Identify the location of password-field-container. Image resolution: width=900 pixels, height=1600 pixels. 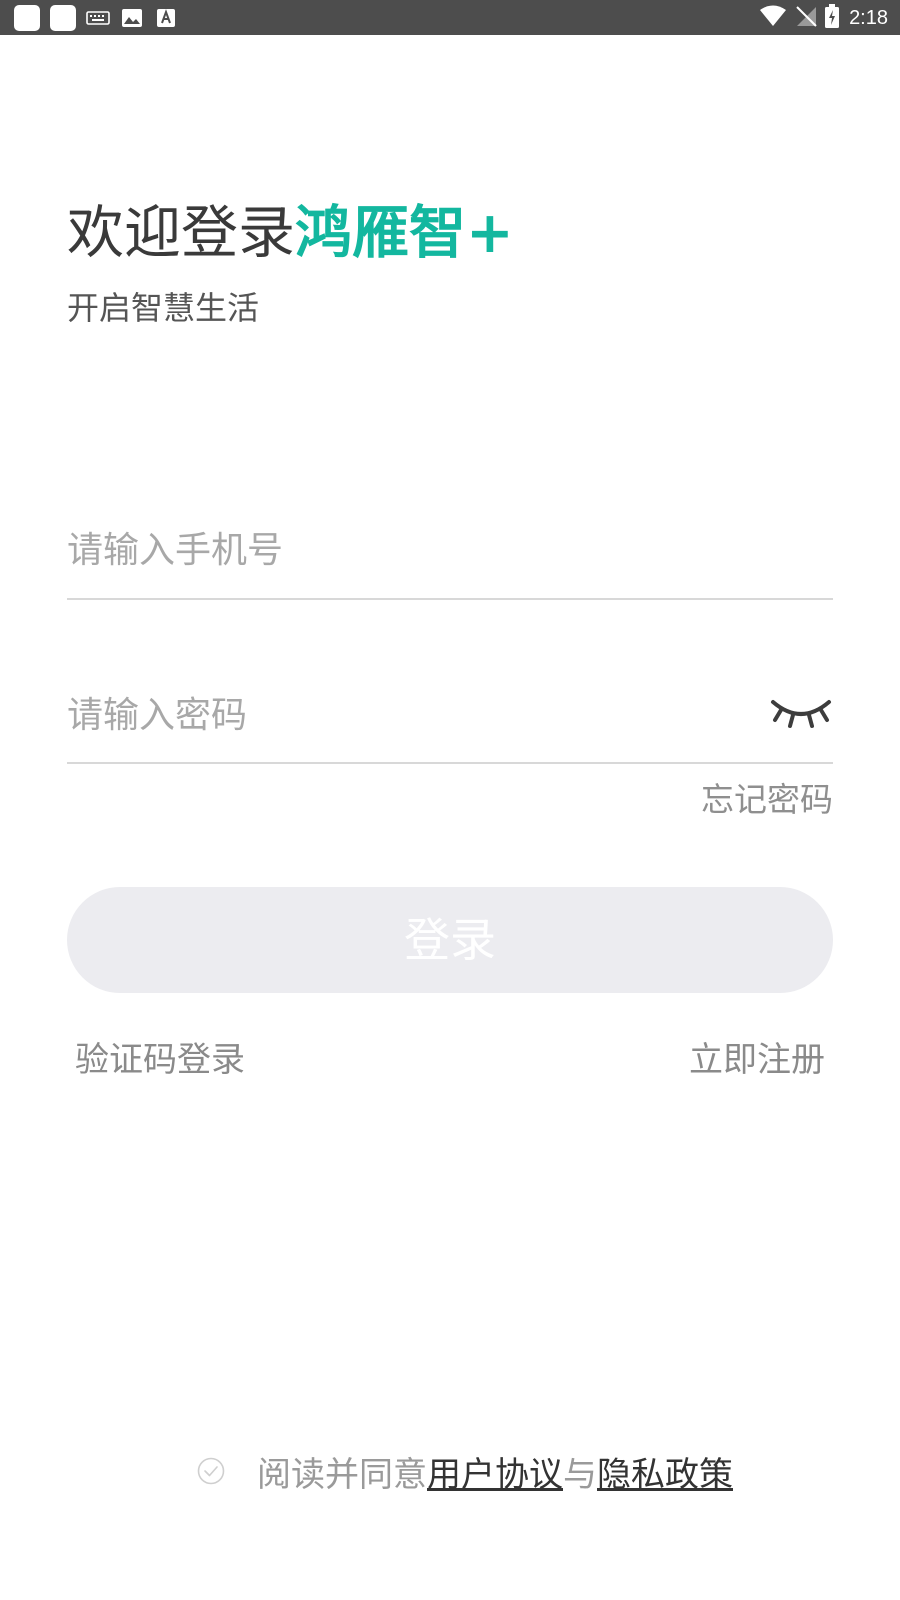
(450, 722).